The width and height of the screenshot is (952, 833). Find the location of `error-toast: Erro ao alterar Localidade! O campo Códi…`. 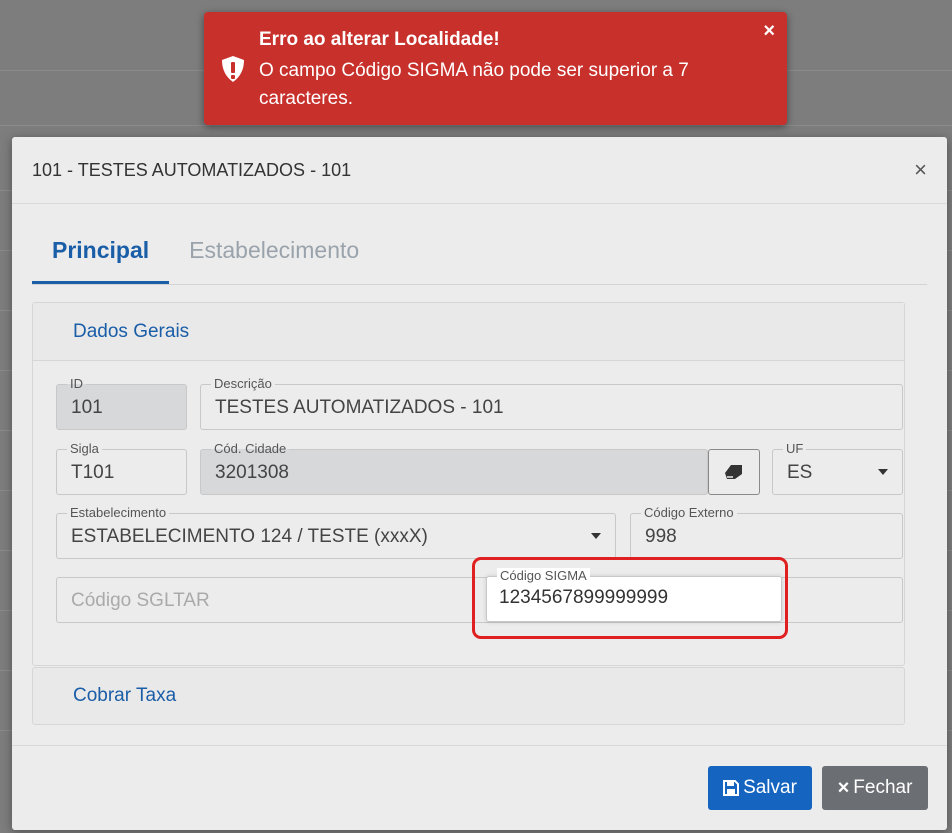

error-toast: Erro ao alterar Localidade! O campo Códi… is located at coordinates (495, 68).